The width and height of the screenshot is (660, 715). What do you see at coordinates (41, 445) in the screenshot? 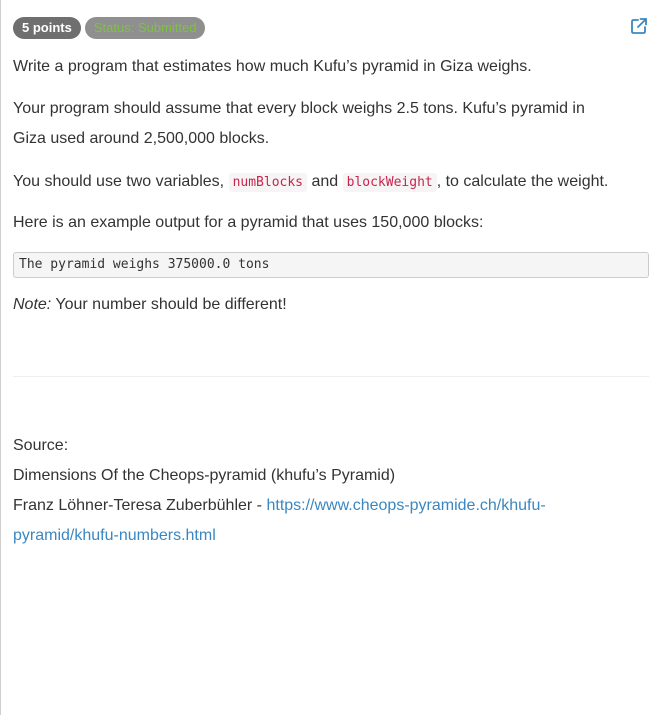
I see `source-label: Source:` at bounding box center [41, 445].